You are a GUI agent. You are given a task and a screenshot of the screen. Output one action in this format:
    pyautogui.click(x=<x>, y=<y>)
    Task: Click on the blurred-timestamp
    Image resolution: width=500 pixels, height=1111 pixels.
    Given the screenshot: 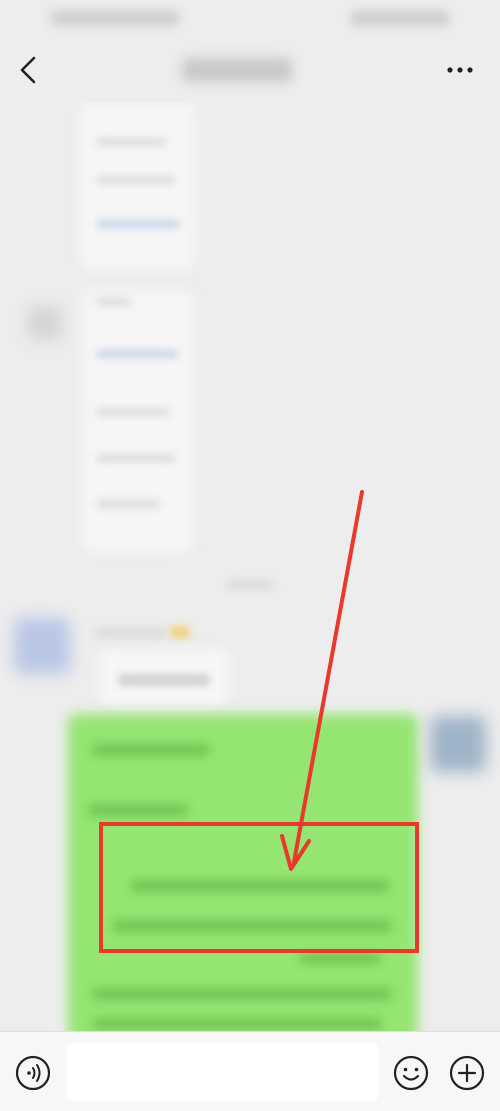 What is the action you would take?
    pyautogui.click(x=250, y=585)
    